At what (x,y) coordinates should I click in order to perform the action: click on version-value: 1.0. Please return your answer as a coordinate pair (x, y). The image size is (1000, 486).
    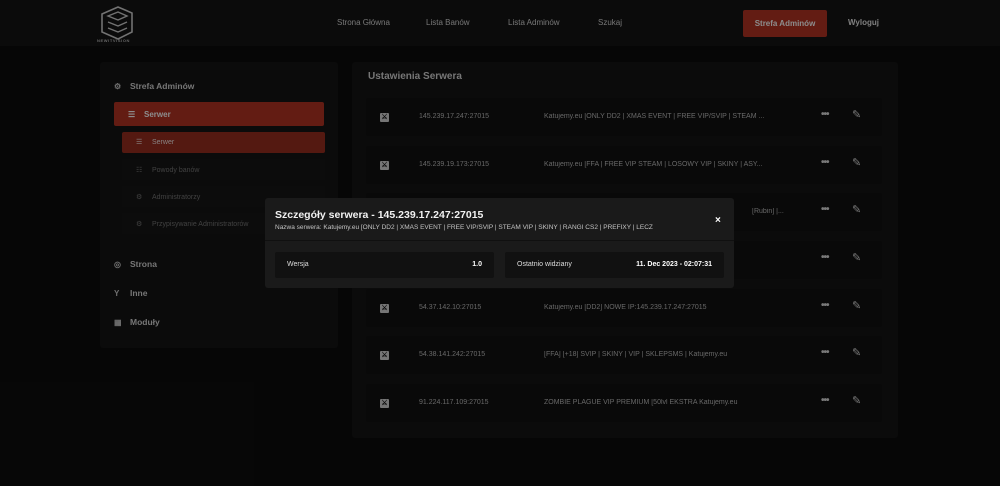
    Looking at the image, I should click on (477, 264).